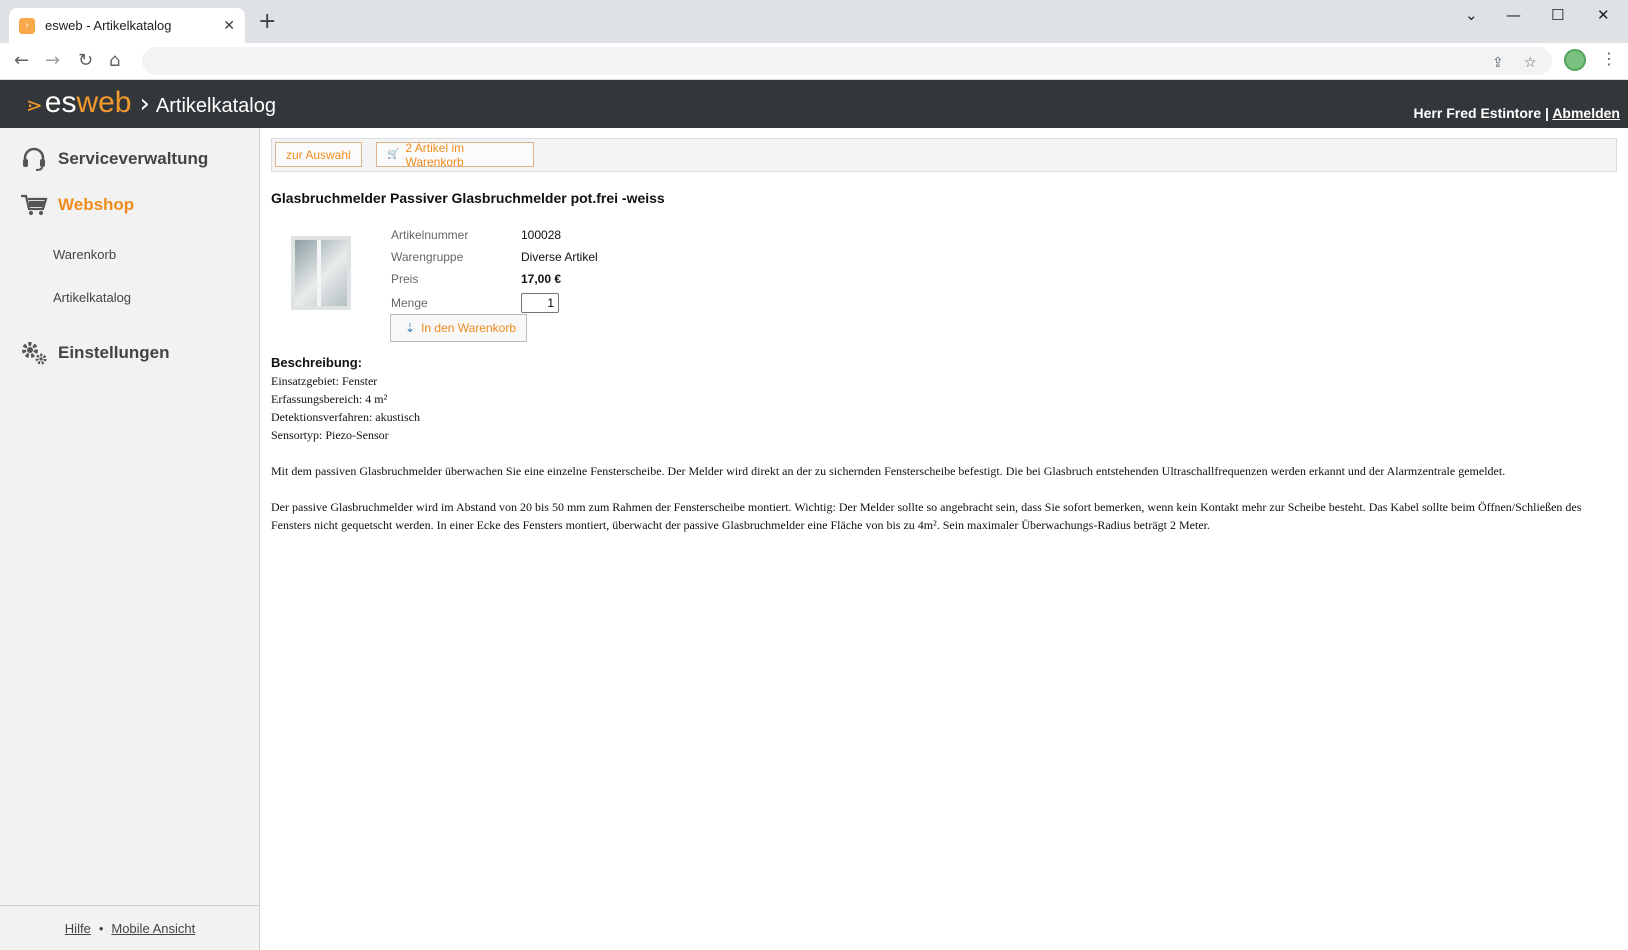 The width and height of the screenshot is (1628, 950). I want to click on sidebar-item-einstellungen: Einstellungen, so click(94, 353).